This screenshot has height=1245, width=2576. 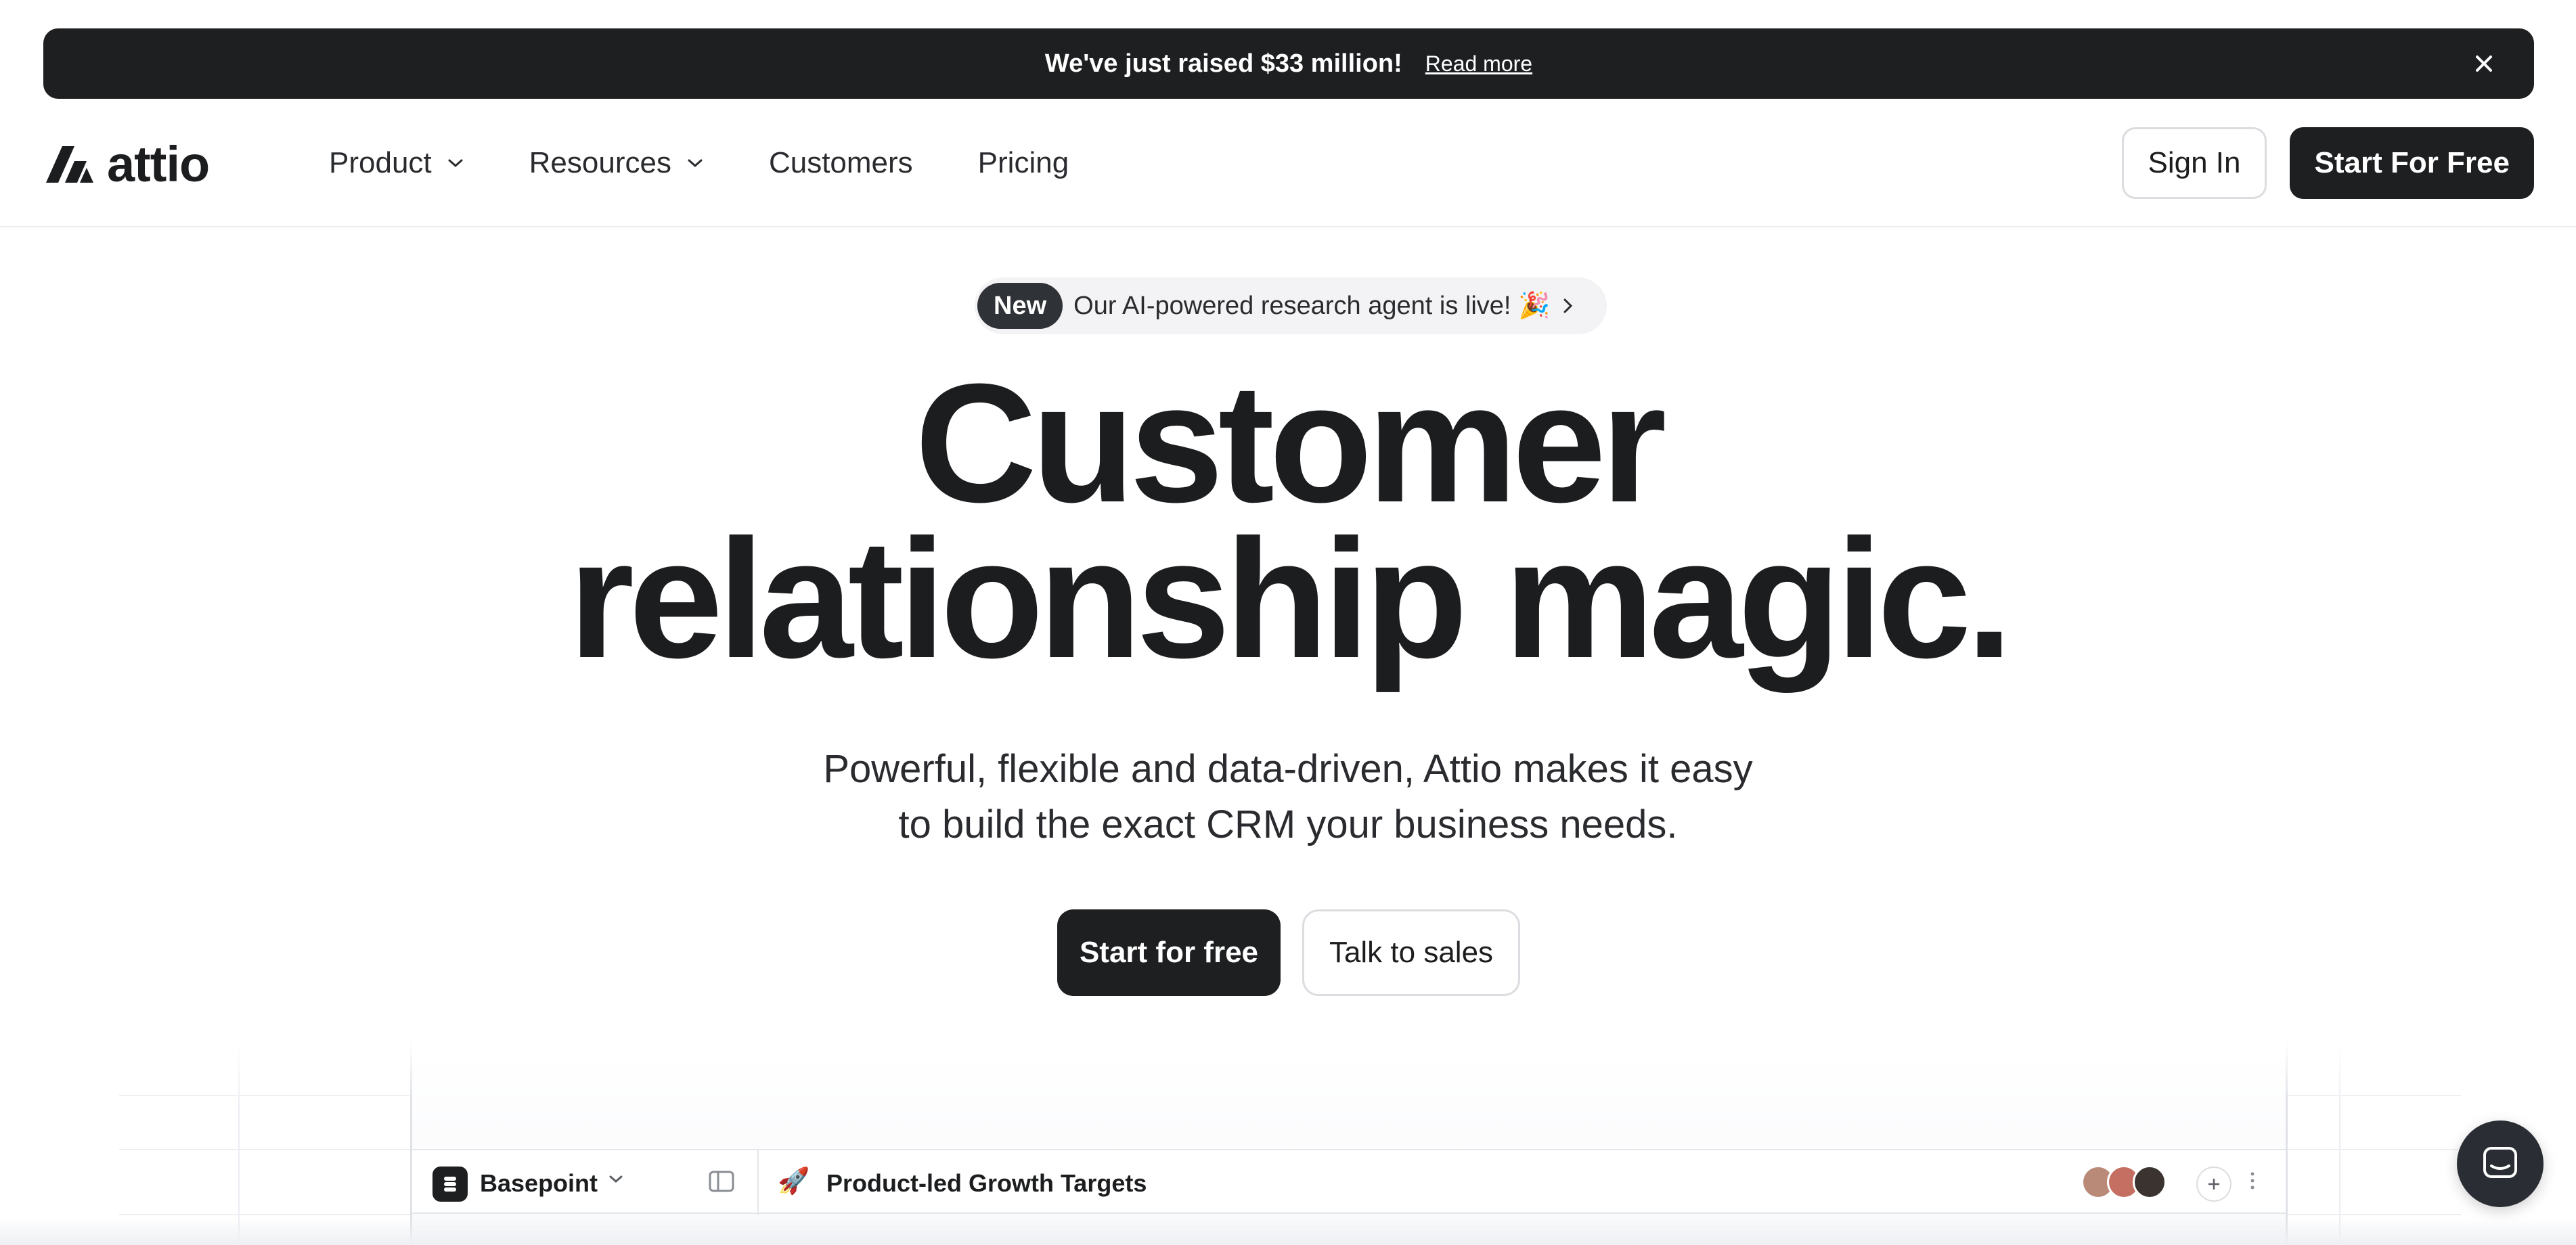 What do you see at coordinates (1312, 306) in the screenshot?
I see `badge-text: Our AI-powered research agent is live! 🎉` at bounding box center [1312, 306].